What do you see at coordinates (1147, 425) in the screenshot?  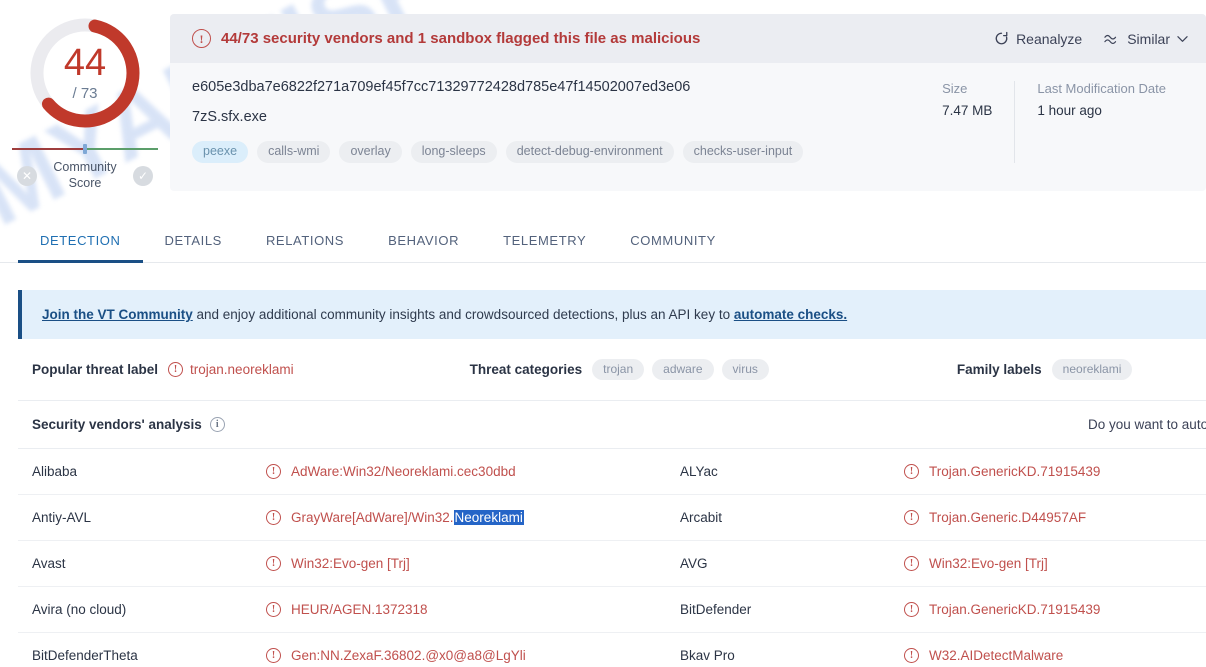 I see `automation-prompt-text: Do you want to autom` at bounding box center [1147, 425].